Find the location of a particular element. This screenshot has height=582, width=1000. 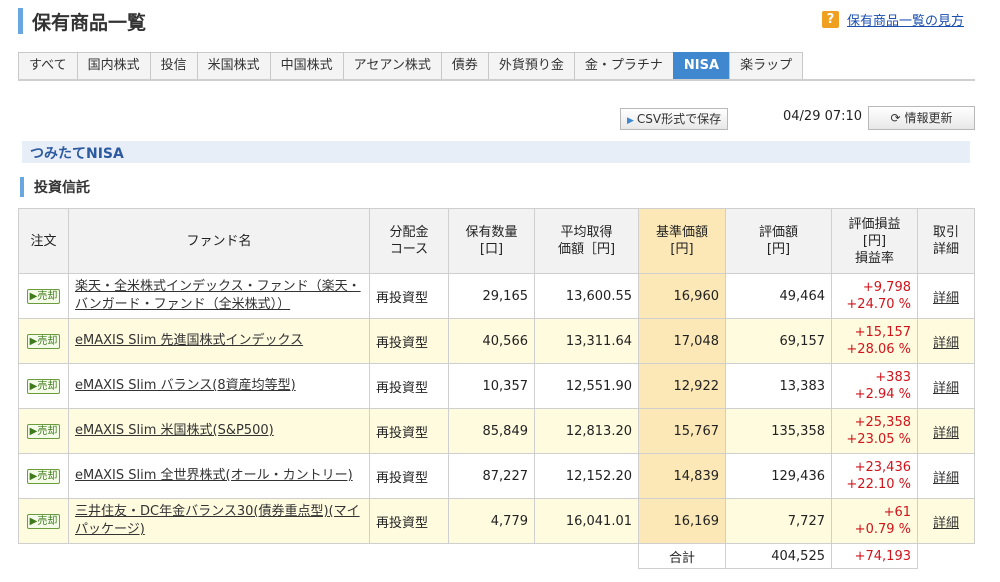

col-detail: 取引 詳細 is located at coordinates (946, 241).